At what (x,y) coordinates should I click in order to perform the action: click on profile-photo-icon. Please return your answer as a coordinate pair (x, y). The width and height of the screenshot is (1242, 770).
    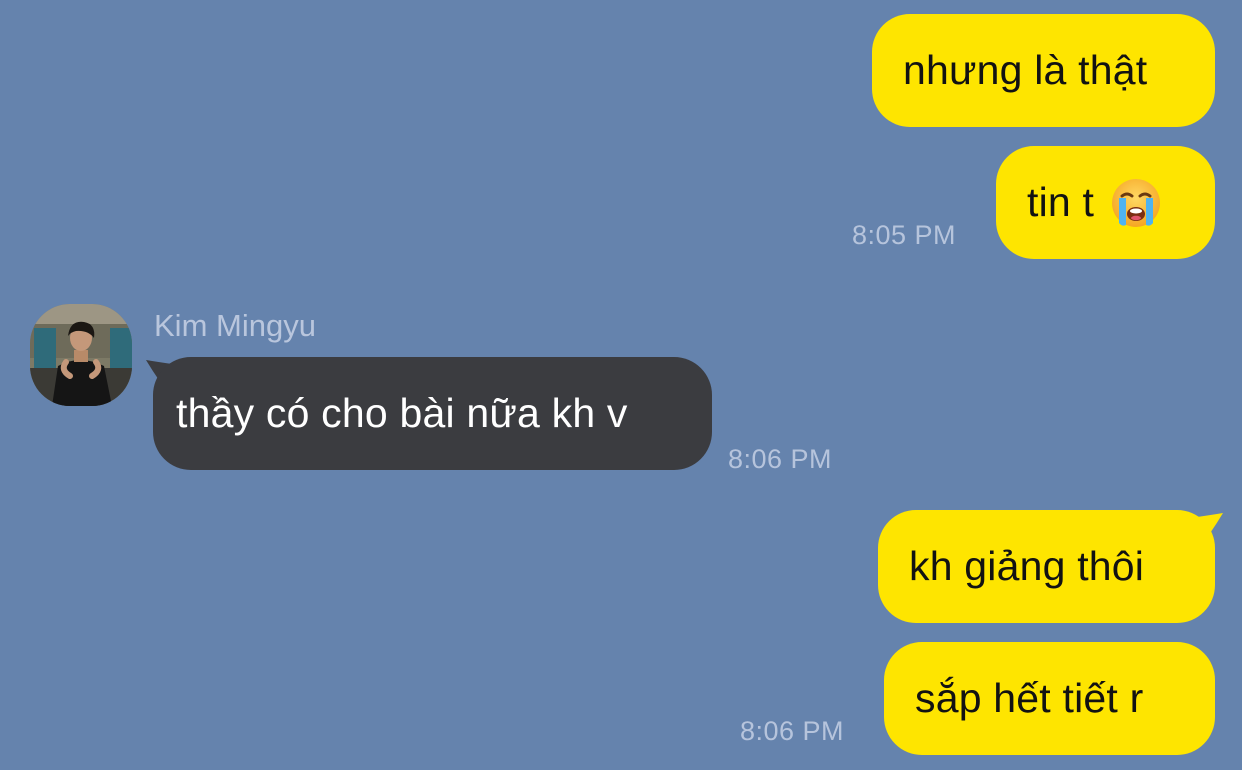
    Looking at the image, I should click on (81, 355).